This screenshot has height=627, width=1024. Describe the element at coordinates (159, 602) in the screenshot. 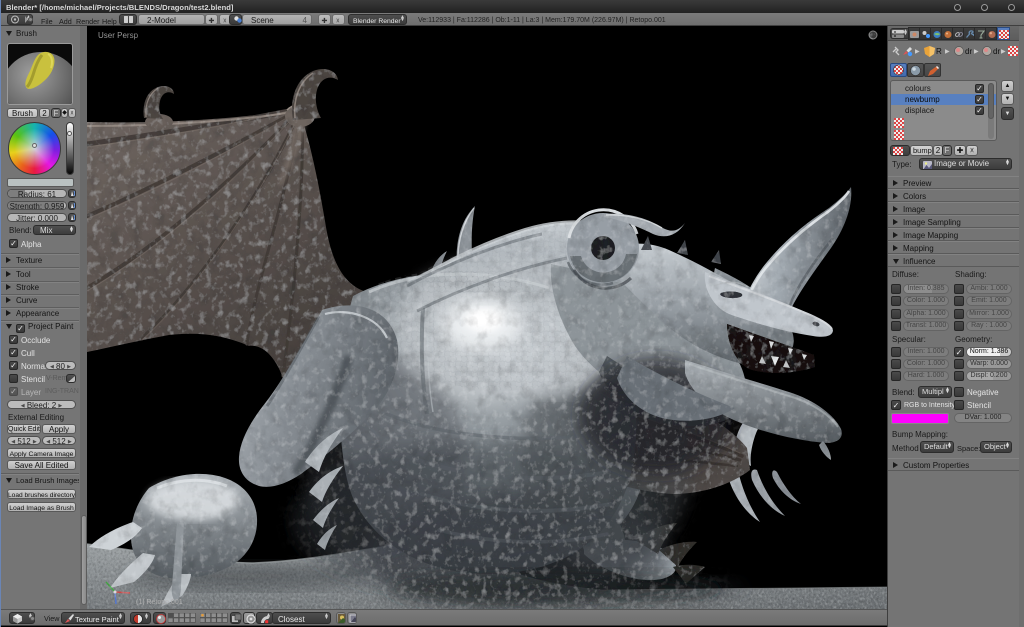

I see `svg-text: (1) Retopo.001` at that location.